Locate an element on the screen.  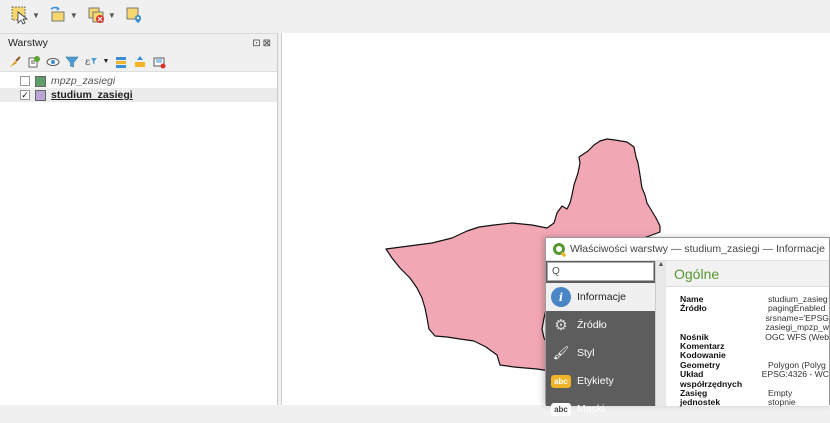
info-key is located at coordinates (723, 318).